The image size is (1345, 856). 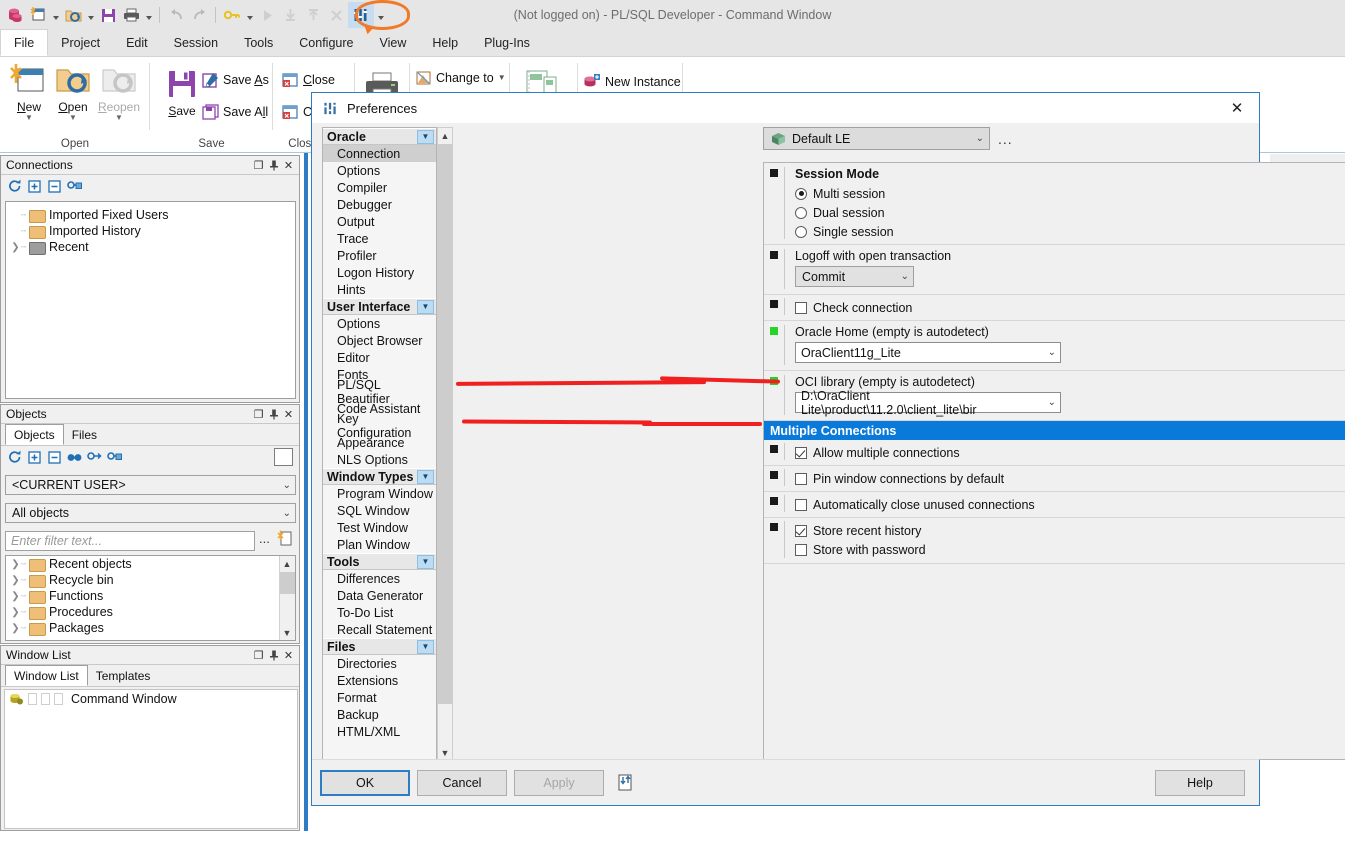 What do you see at coordinates (123, 676) in the screenshot?
I see `tab-templates: Templates` at bounding box center [123, 676].